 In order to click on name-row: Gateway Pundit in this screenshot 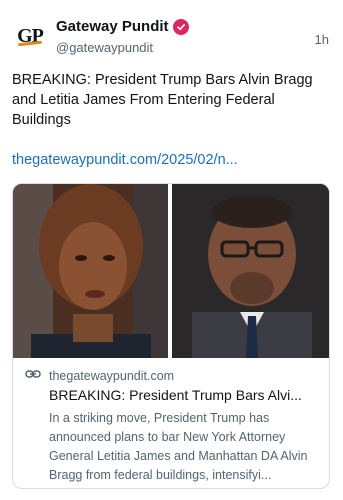, I will do `click(122, 26)`.